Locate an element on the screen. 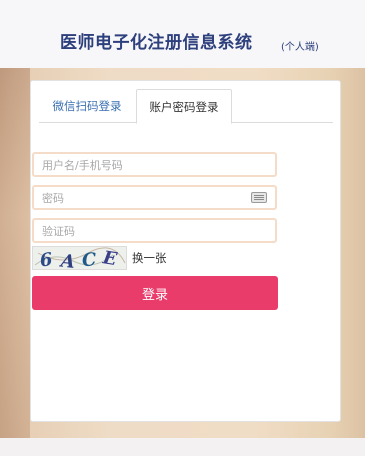 This screenshot has height=456, width=365. username-field is located at coordinates (154, 164).